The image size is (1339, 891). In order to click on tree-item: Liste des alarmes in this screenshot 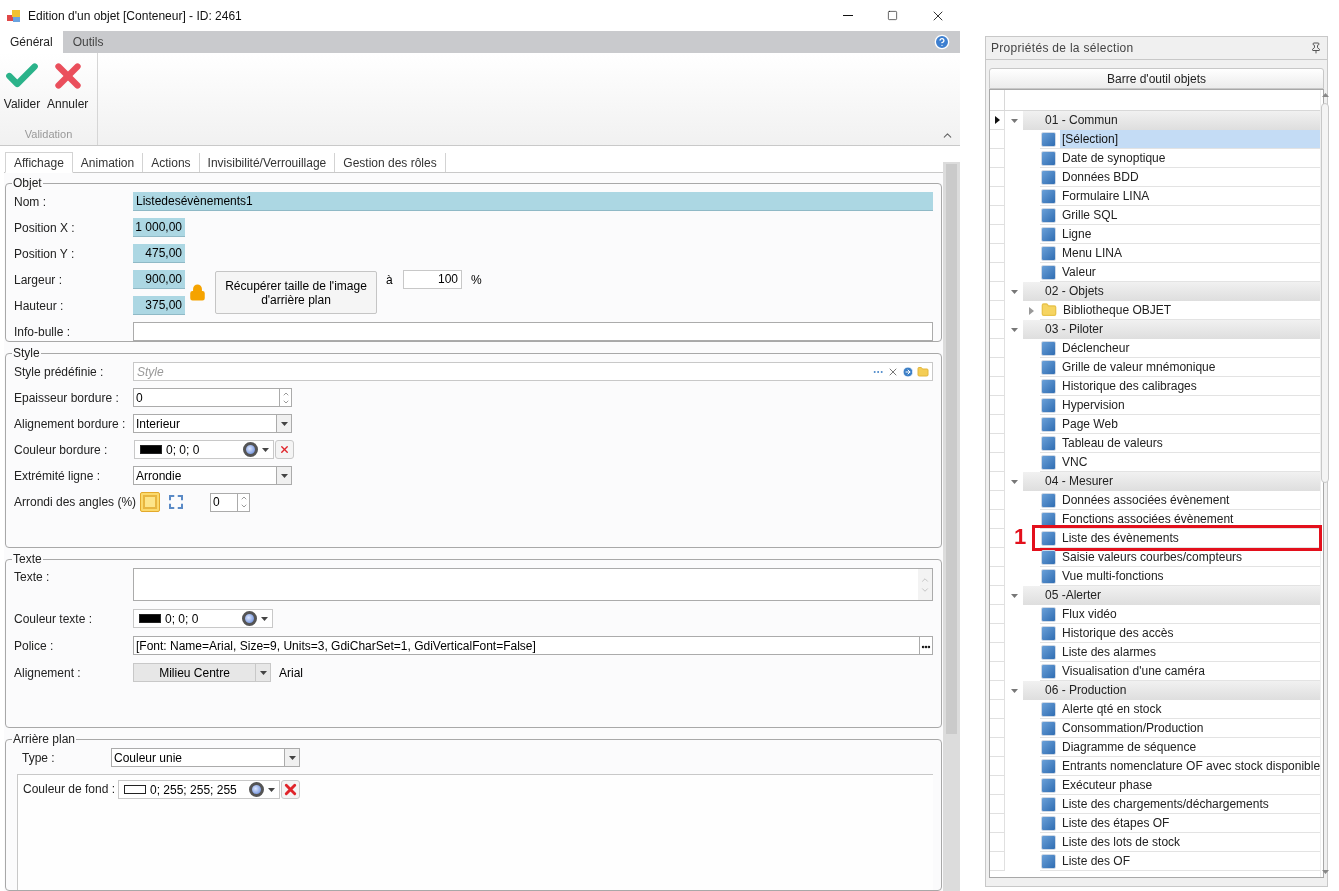, I will do `click(1190, 652)`.